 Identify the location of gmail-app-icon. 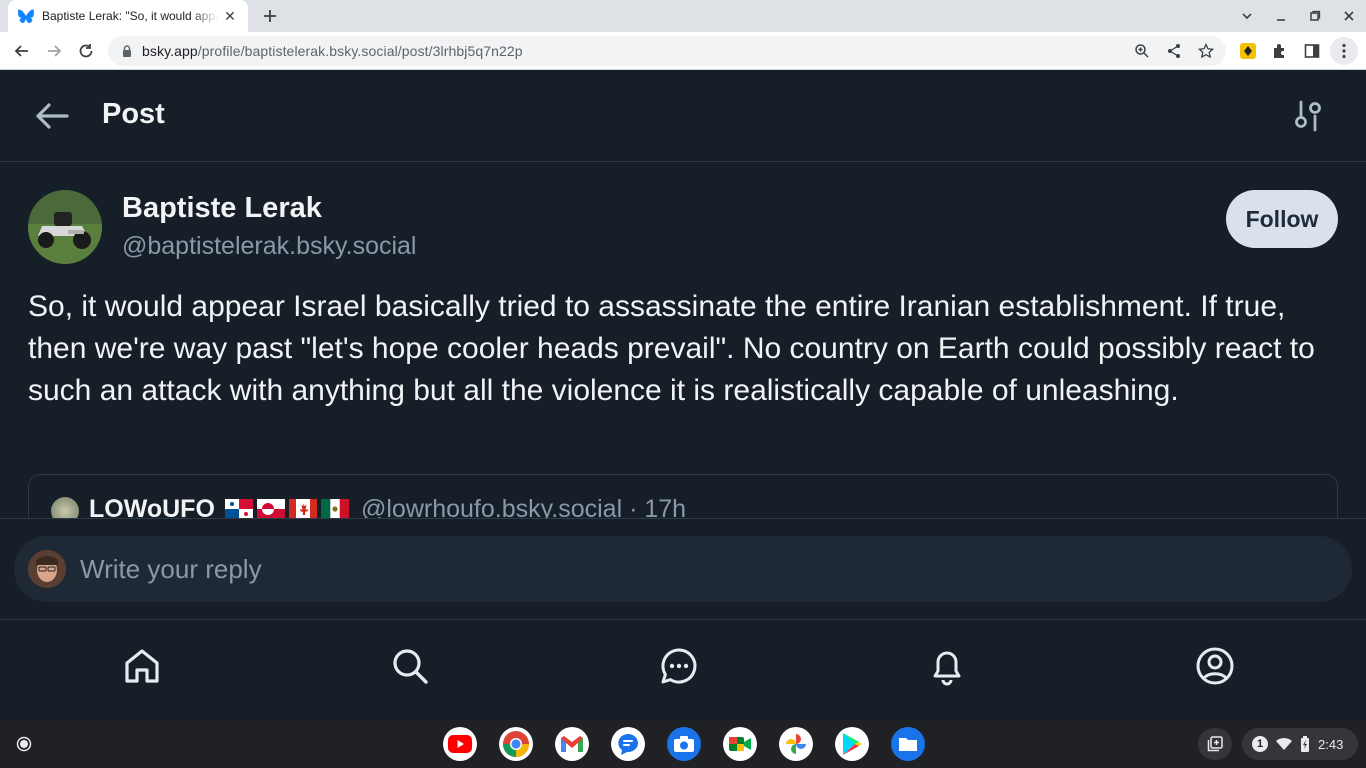
(572, 744).